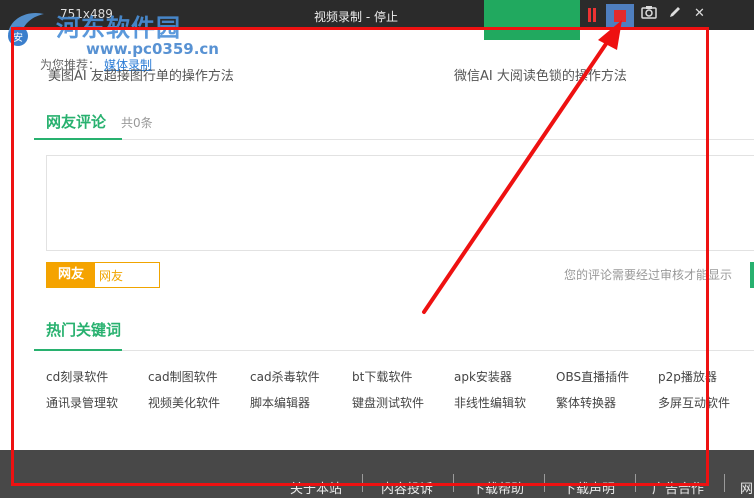  I want to click on camera-icon, so click(649, 14).